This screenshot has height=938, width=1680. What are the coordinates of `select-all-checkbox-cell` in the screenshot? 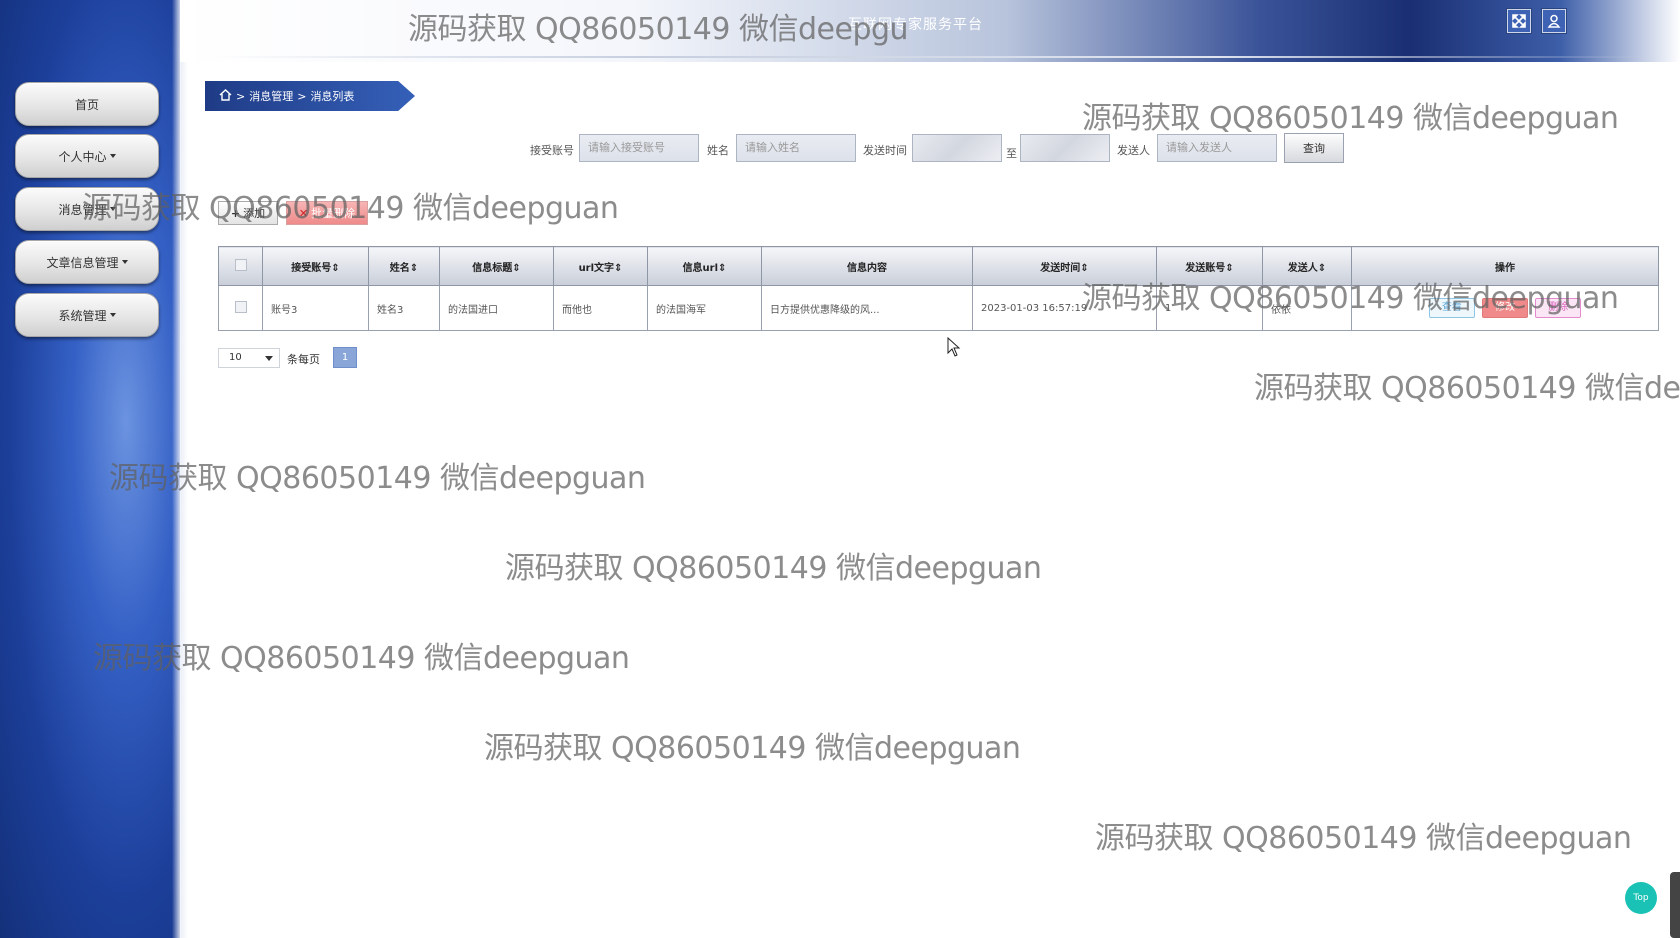 It's located at (240, 266).